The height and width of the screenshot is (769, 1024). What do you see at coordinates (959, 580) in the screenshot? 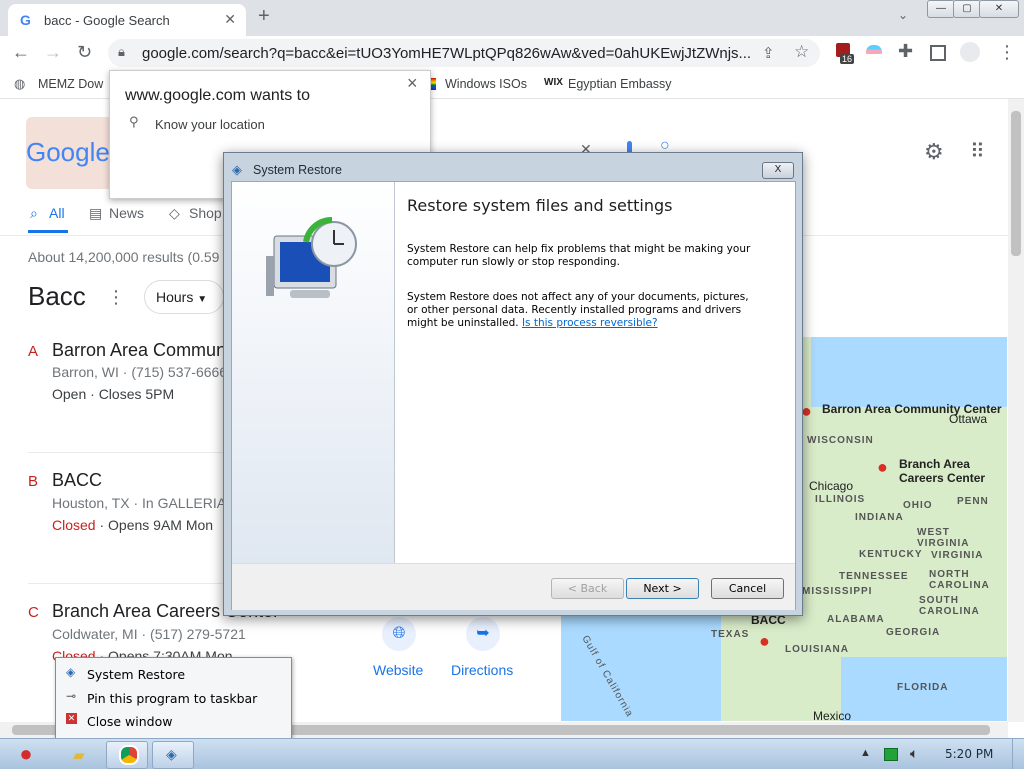
I see `state-label: NORTH CAROLINA` at bounding box center [959, 580].